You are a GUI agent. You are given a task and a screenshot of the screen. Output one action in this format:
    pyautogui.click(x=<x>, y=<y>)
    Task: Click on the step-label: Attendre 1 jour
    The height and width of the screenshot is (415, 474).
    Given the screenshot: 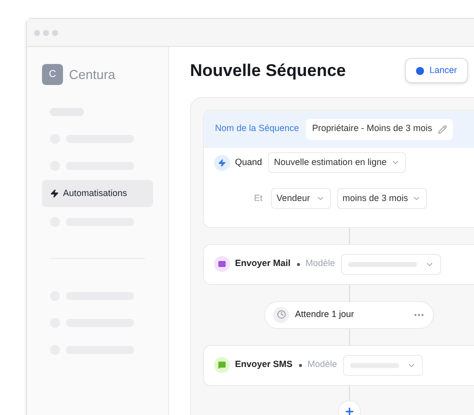 What is the action you would take?
    pyautogui.click(x=325, y=314)
    